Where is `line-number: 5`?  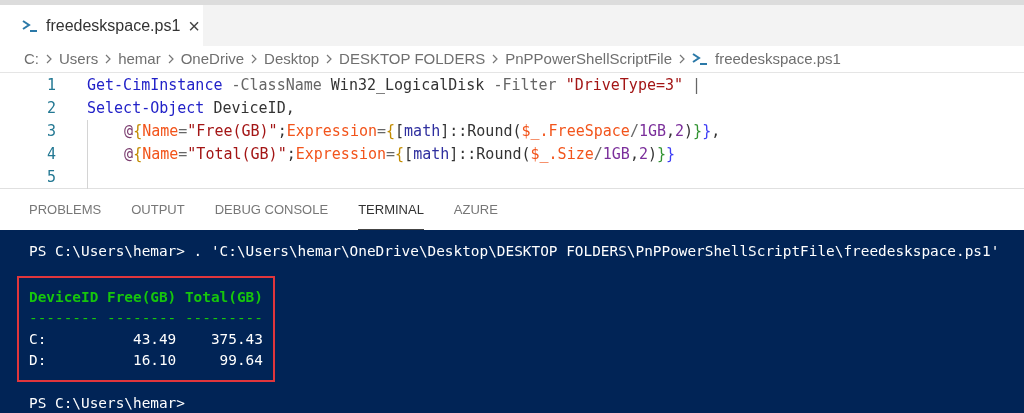
line-number: 5 is located at coordinates (50, 178).